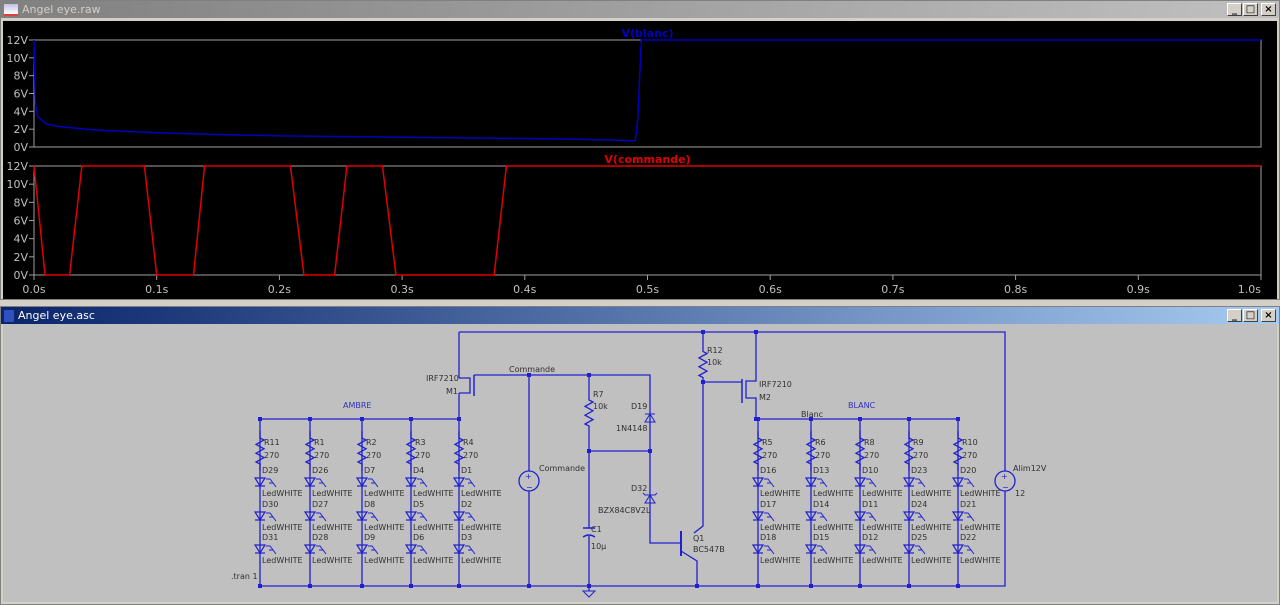 The height and width of the screenshot is (605, 1280). I want to click on x-tick-label: 0.1s, so click(156, 289).